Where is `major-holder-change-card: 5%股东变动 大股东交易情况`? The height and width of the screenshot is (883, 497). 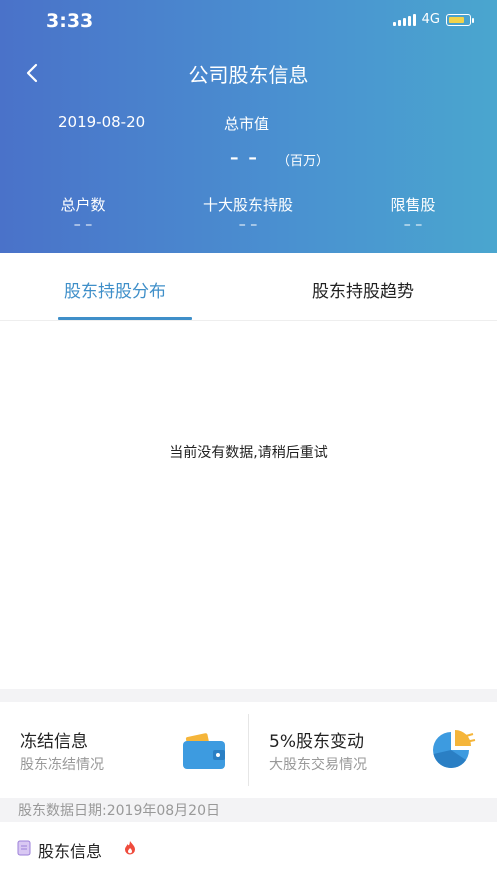
major-holder-change-card: 5%股东变动 大股东交易情况 is located at coordinates (373, 750).